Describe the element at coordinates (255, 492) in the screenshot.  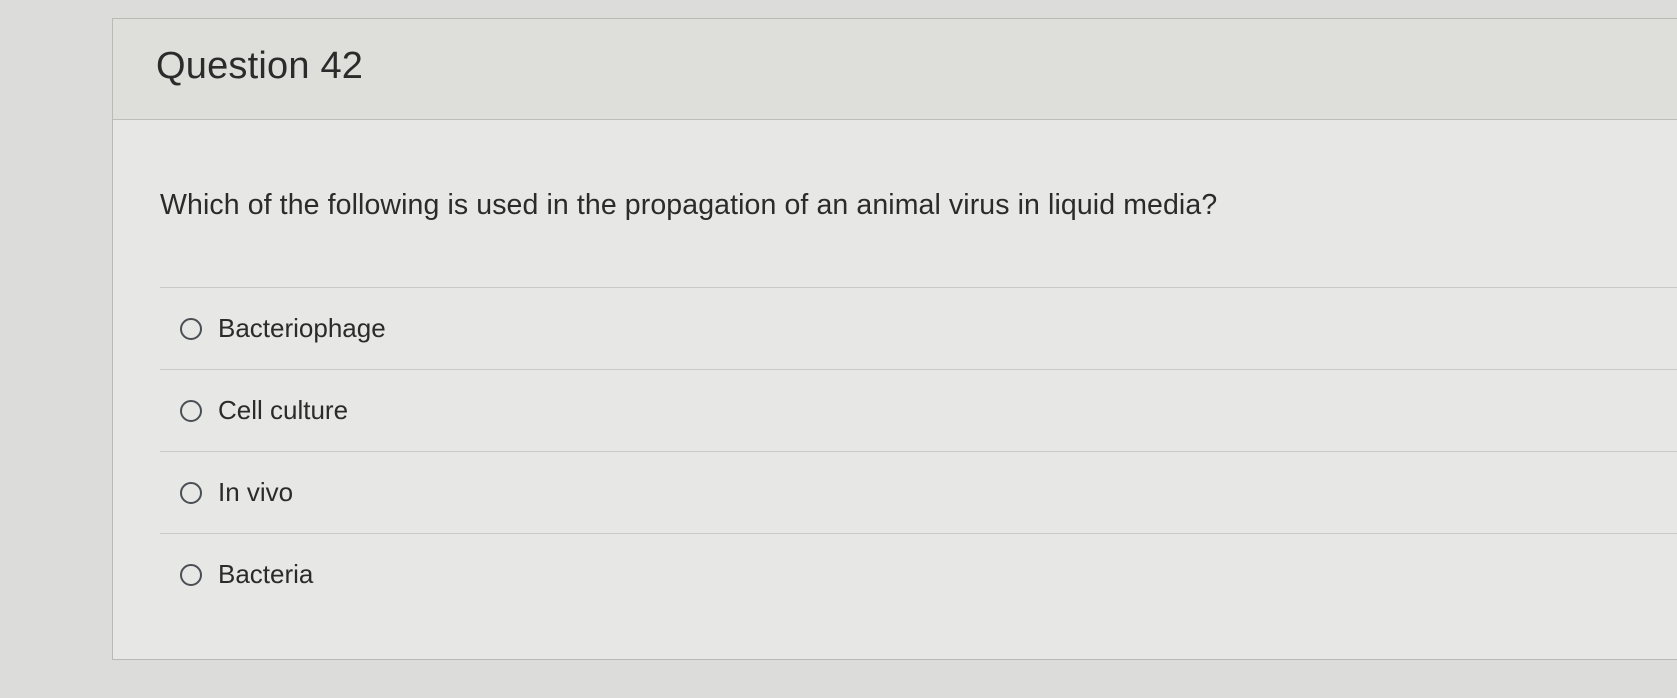
I see `answer-label: In vivo` at that location.